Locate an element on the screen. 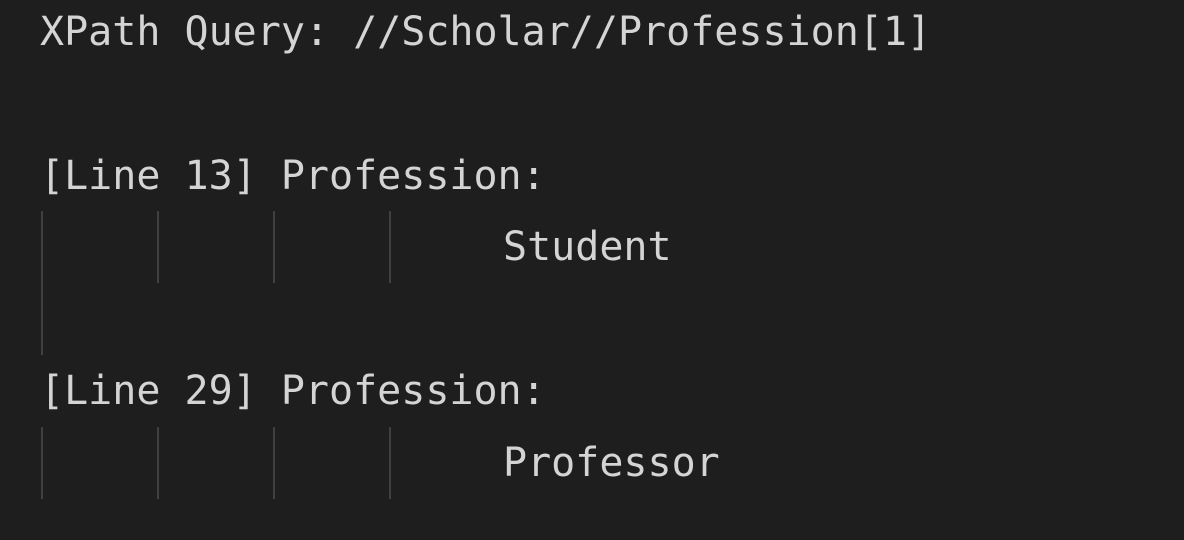 The width and height of the screenshot is (1184, 540). result-value: Student is located at coordinates (587, 247).